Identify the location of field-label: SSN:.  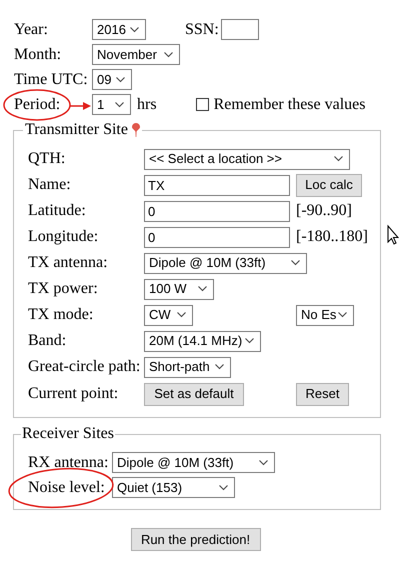
(202, 30).